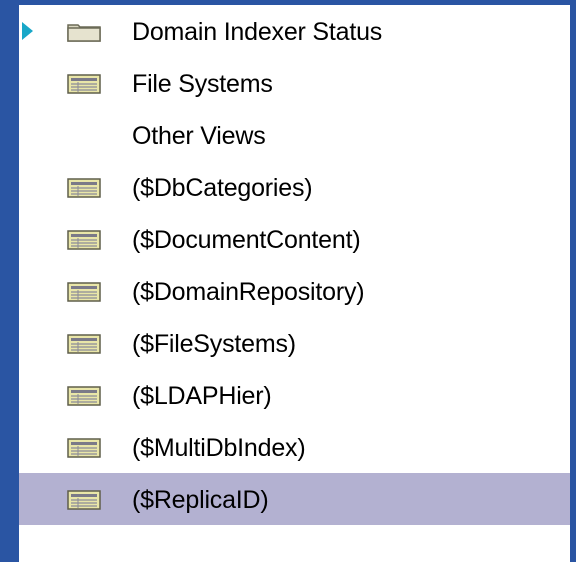  What do you see at coordinates (573, 281) in the screenshot?
I see `window-border-right` at bounding box center [573, 281].